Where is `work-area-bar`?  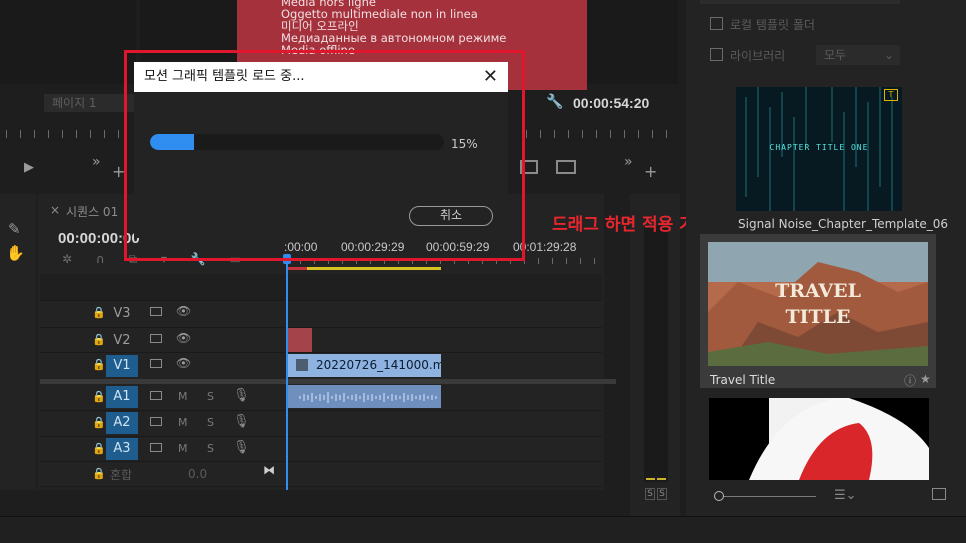 work-area-bar is located at coordinates (364, 268).